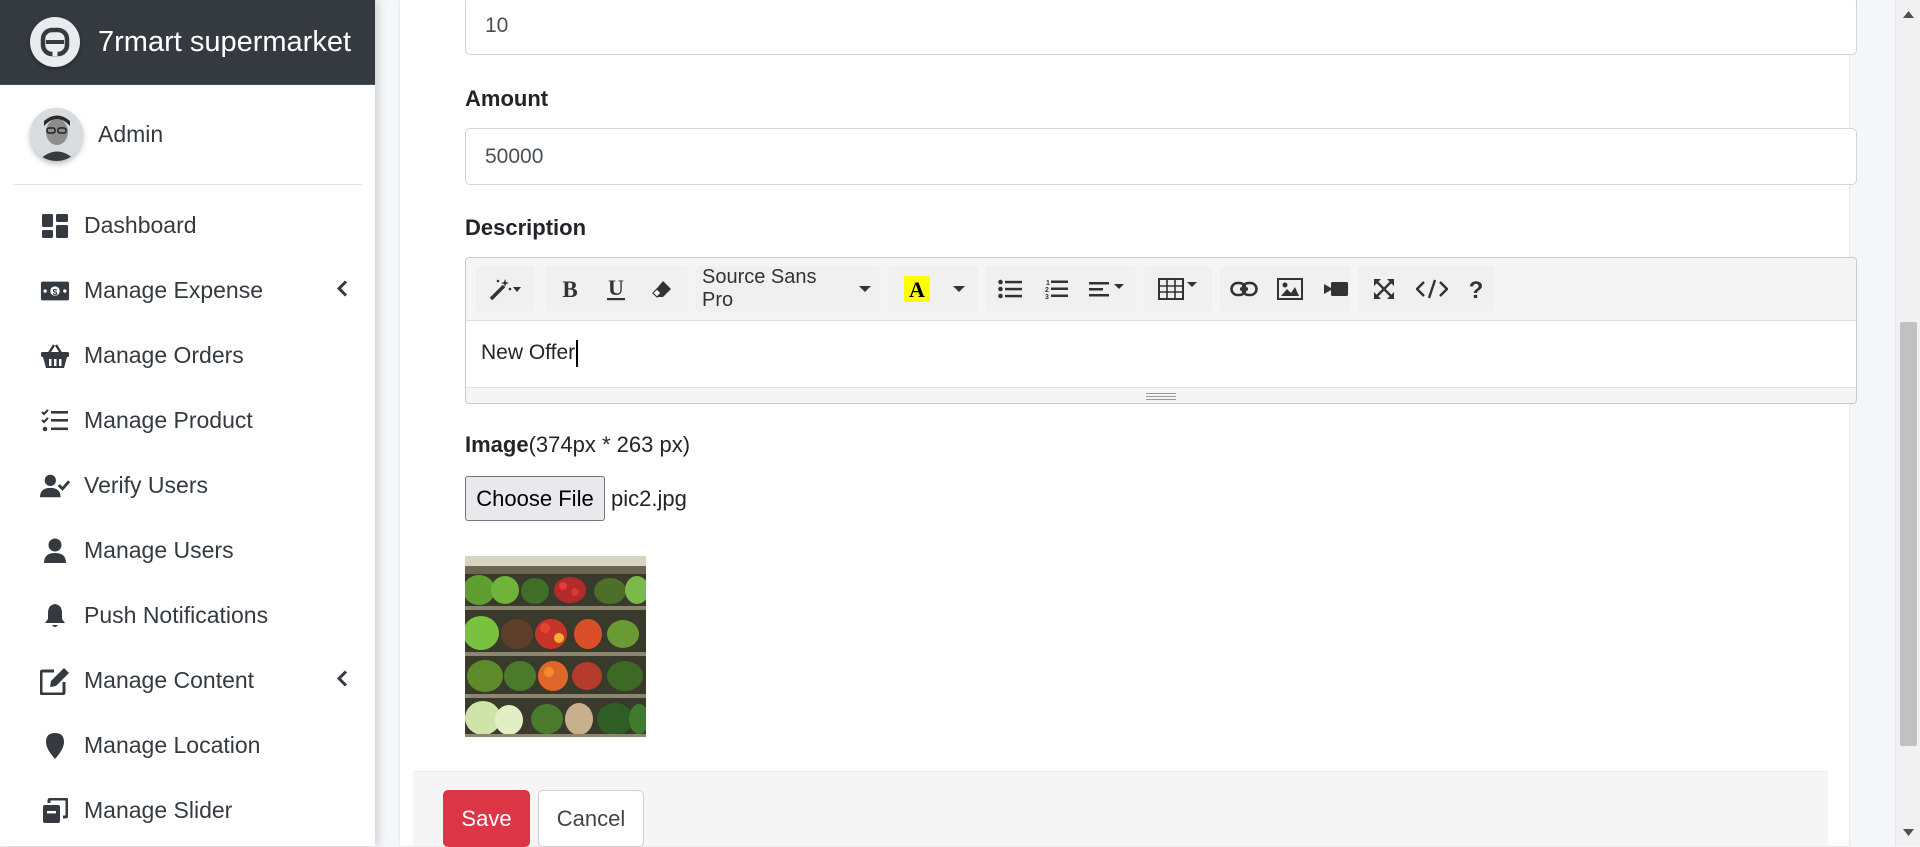 The image size is (1920, 847). What do you see at coordinates (505, 289) in the screenshot?
I see `magic-wand-icon` at bounding box center [505, 289].